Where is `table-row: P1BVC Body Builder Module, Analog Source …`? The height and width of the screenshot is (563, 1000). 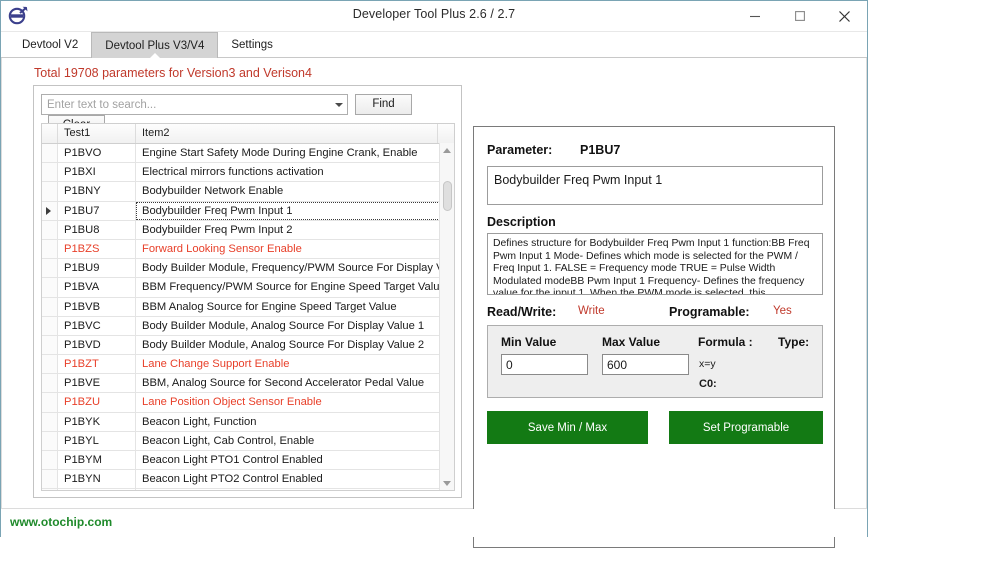 table-row: P1BVC Body Builder Module, Analog Source … is located at coordinates (248, 326).